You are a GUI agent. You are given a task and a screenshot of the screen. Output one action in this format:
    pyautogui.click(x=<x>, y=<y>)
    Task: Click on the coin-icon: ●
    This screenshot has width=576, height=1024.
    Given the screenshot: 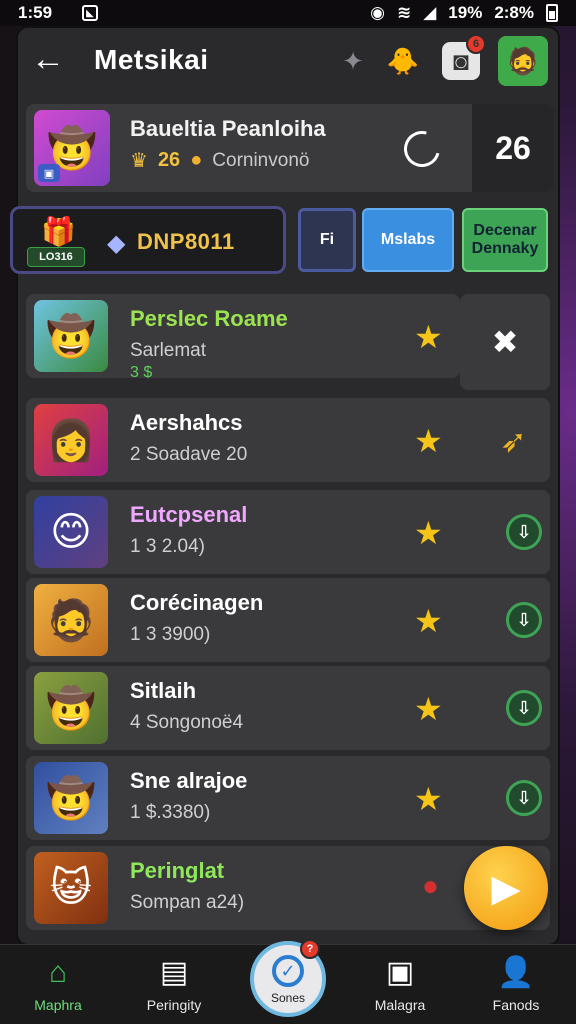 What is the action you would take?
    pyautogui.click(x=196, y=160)
    